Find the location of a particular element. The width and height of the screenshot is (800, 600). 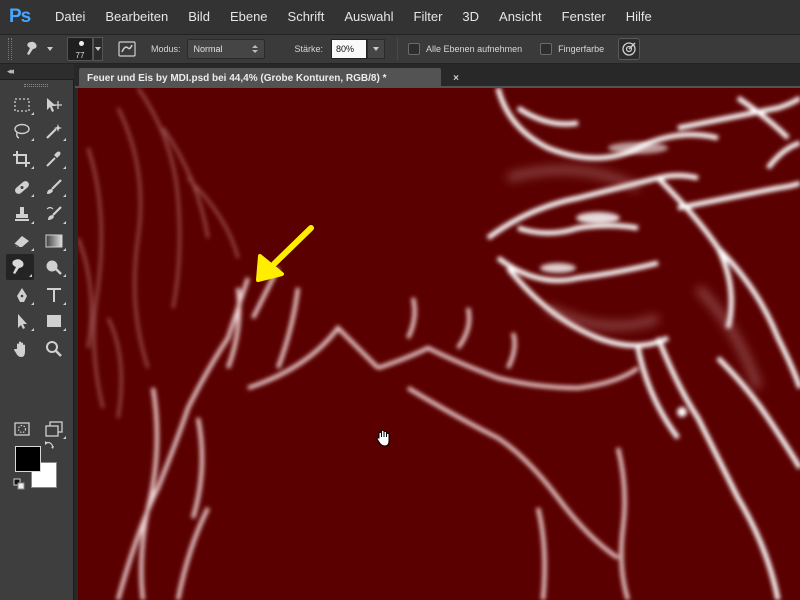

brush-panel-icon is located at coordinates (127, 49).